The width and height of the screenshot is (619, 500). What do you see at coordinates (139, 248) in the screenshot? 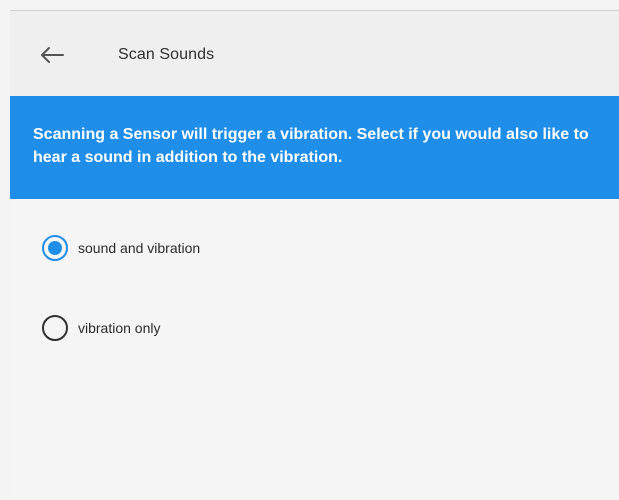
I see `sound-and-vibration-label: sound and vibration` at bounding box center [139, 248].